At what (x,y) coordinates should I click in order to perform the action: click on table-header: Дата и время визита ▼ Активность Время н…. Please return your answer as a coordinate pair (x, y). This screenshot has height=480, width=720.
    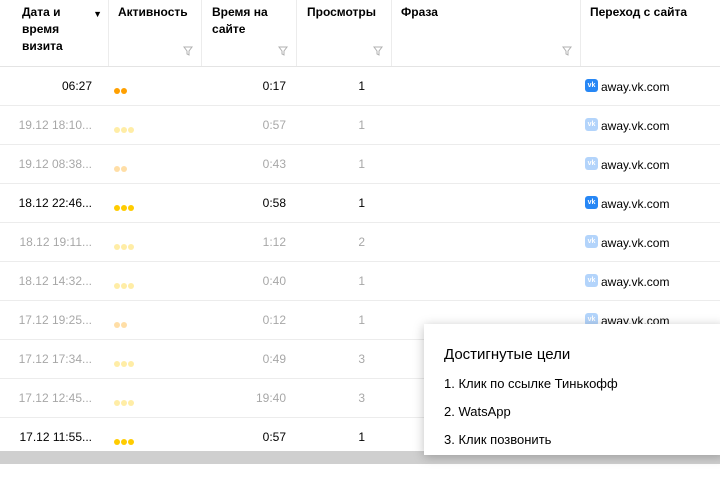
    Looking at the image, I should click on (360, 33).